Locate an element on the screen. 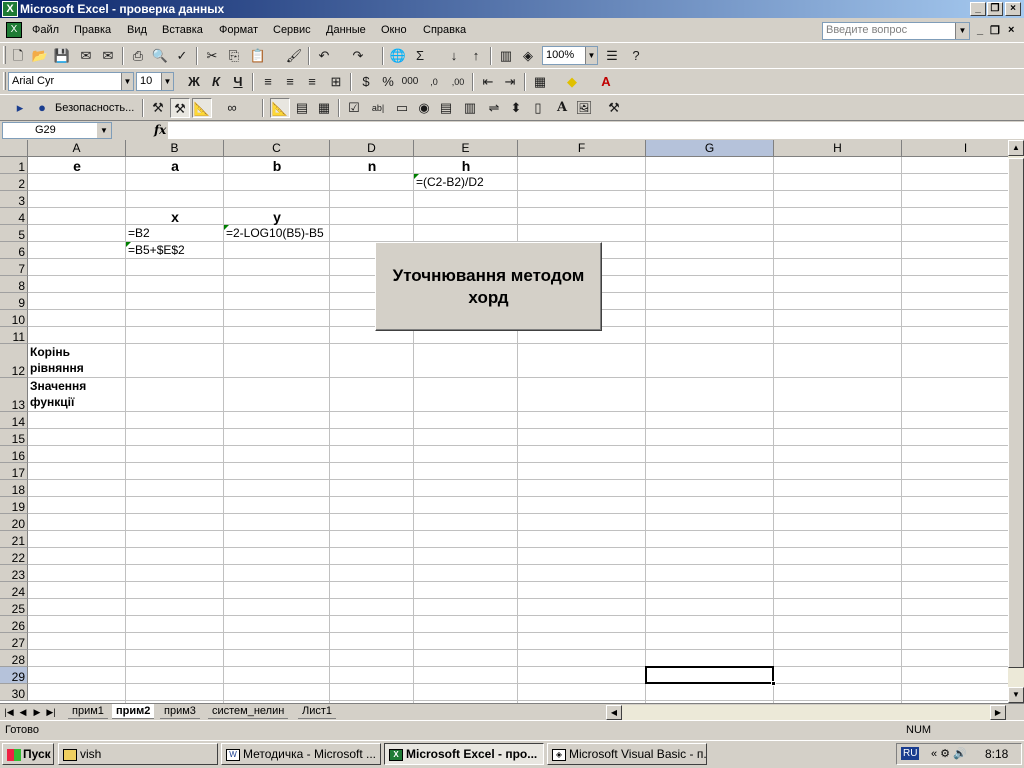  vertical-scrollbar: ▲ ▼ is located at coordinates (1016, 421).